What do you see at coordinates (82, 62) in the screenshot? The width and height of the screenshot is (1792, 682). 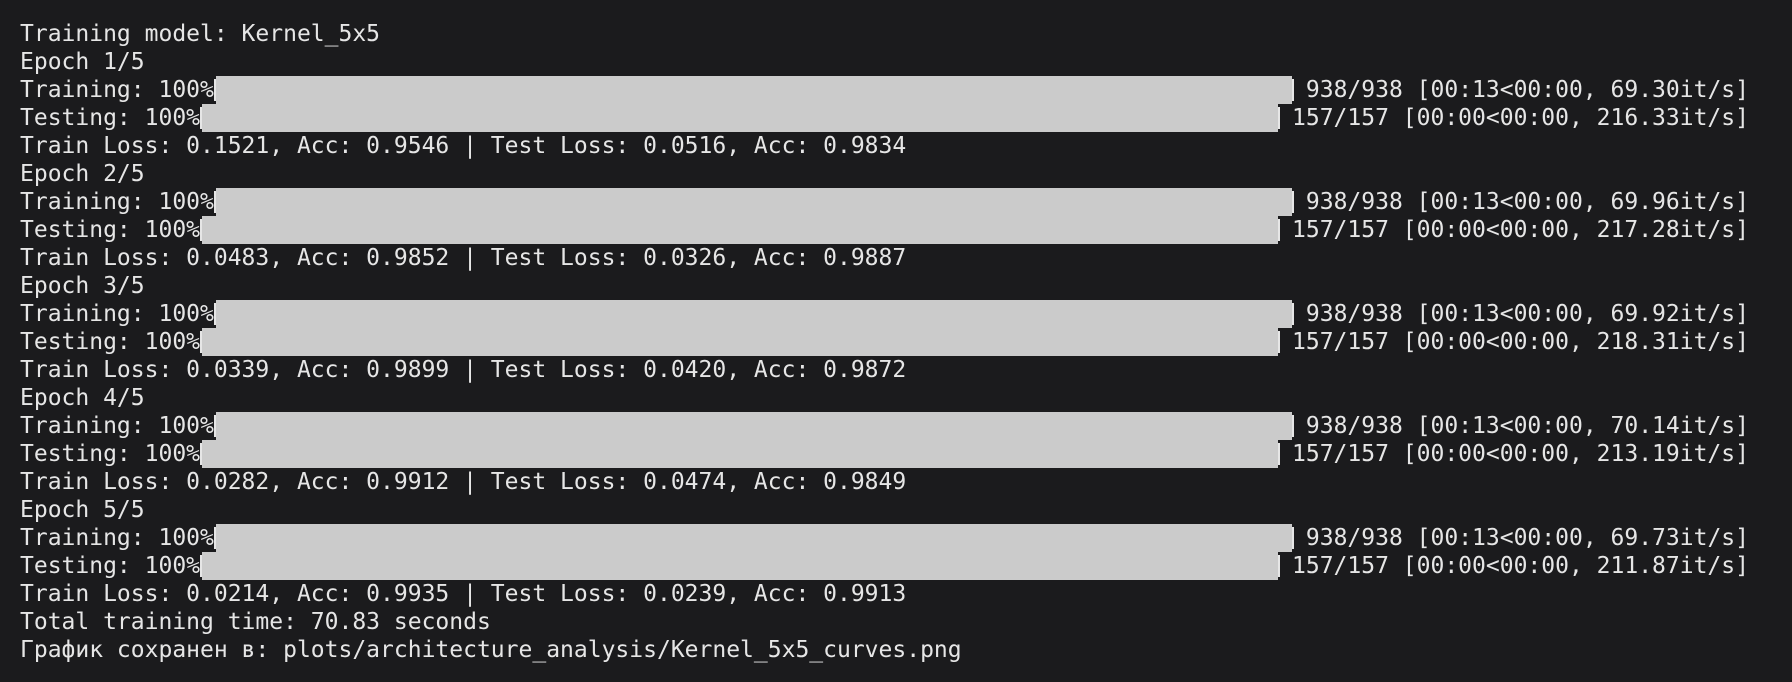 I see `epoch-label: Epoch 1/5` at bounding box center [82, 62].